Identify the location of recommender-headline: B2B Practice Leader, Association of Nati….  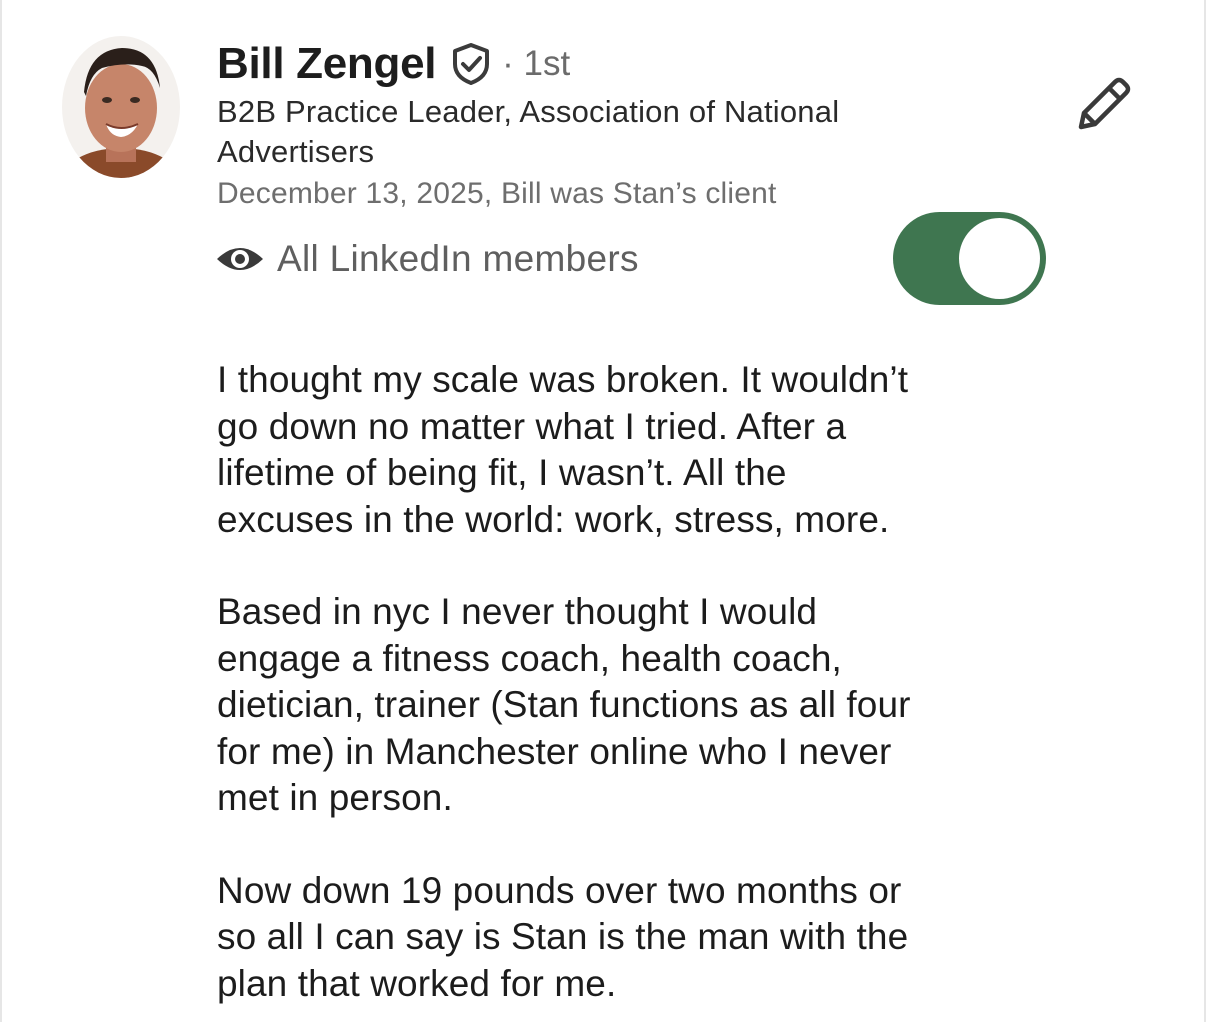
(597, 132).